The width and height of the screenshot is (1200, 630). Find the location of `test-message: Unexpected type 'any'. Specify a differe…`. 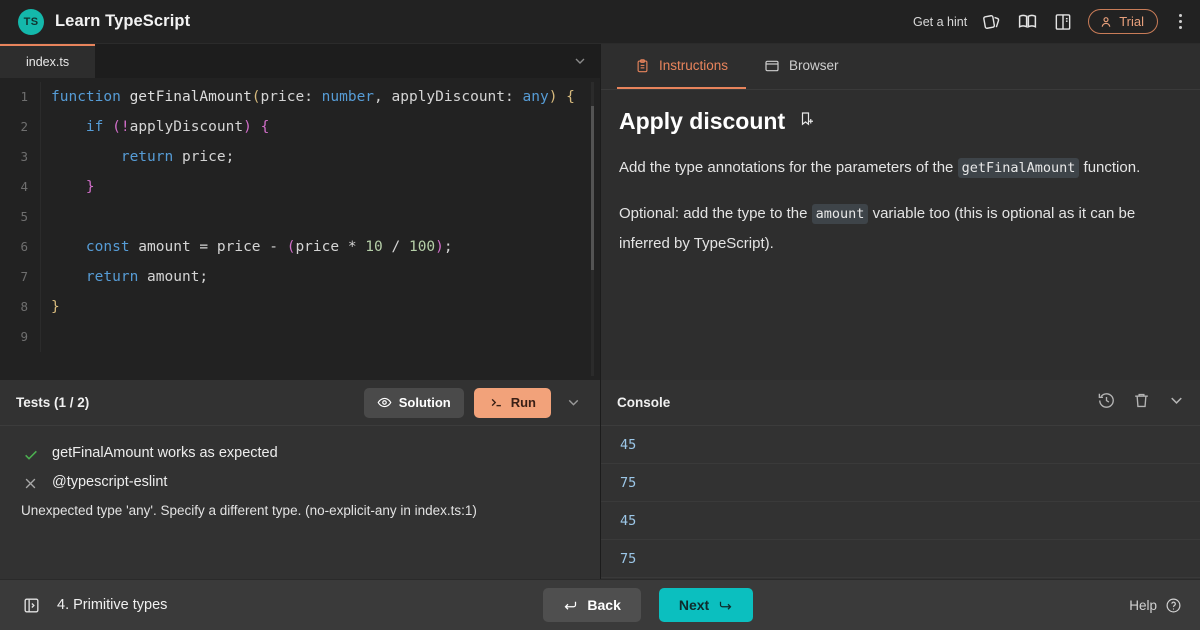

test-message: Unexpected type 'any'. Specify a differe… is located at coordinates (249, 510).